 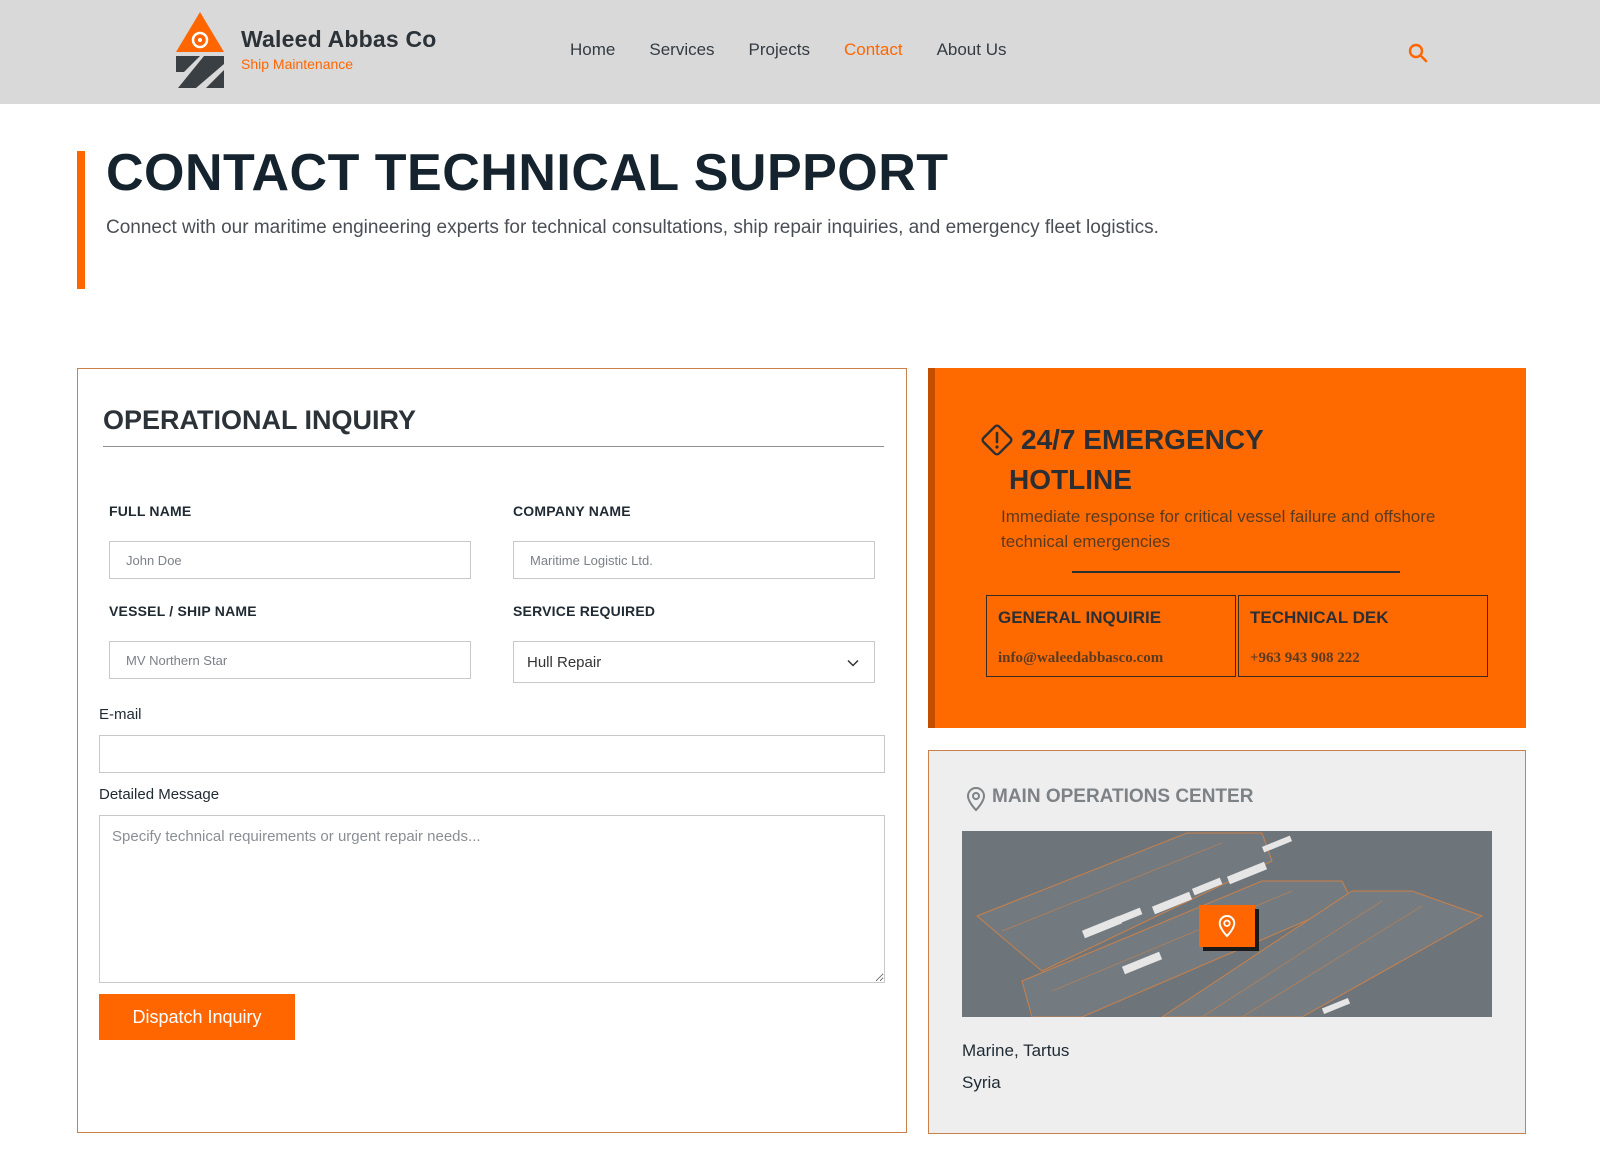 I want to click on company-name-label: COMPANY NAME, so click(x=572, y=511).